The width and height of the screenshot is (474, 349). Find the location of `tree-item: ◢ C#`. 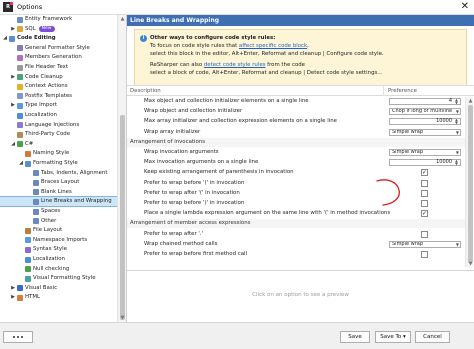

tree-item: ◢ C# is located at coordinates (63, 144).